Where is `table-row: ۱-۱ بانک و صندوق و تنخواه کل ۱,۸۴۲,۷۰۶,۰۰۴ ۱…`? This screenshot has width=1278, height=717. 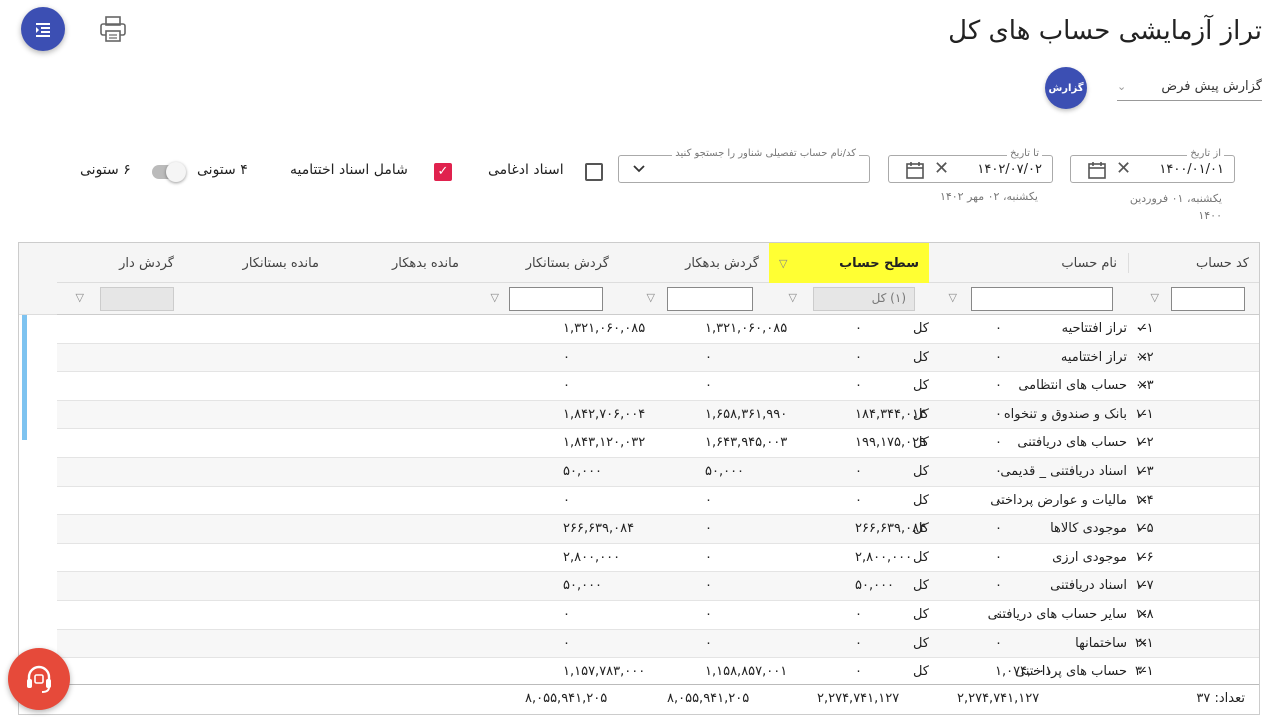
table-row: ۱-۱ بانک و صندوق و تنخواه کل ۱,۸۴۲,۷۰۶,۰۰۴ ۱… is located at coordinates (658, 415).